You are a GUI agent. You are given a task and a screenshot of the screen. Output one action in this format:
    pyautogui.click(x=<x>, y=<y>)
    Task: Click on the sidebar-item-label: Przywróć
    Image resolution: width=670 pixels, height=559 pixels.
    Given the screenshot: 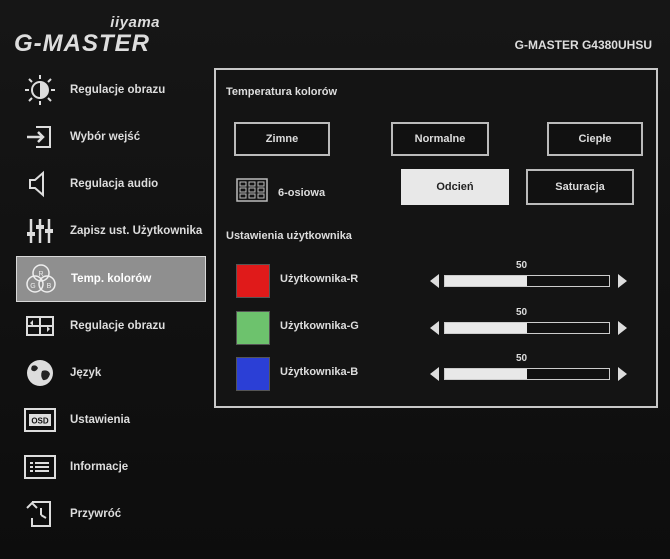 What is the action you would take?
    pyautogui.click(x=96, y=514)
    